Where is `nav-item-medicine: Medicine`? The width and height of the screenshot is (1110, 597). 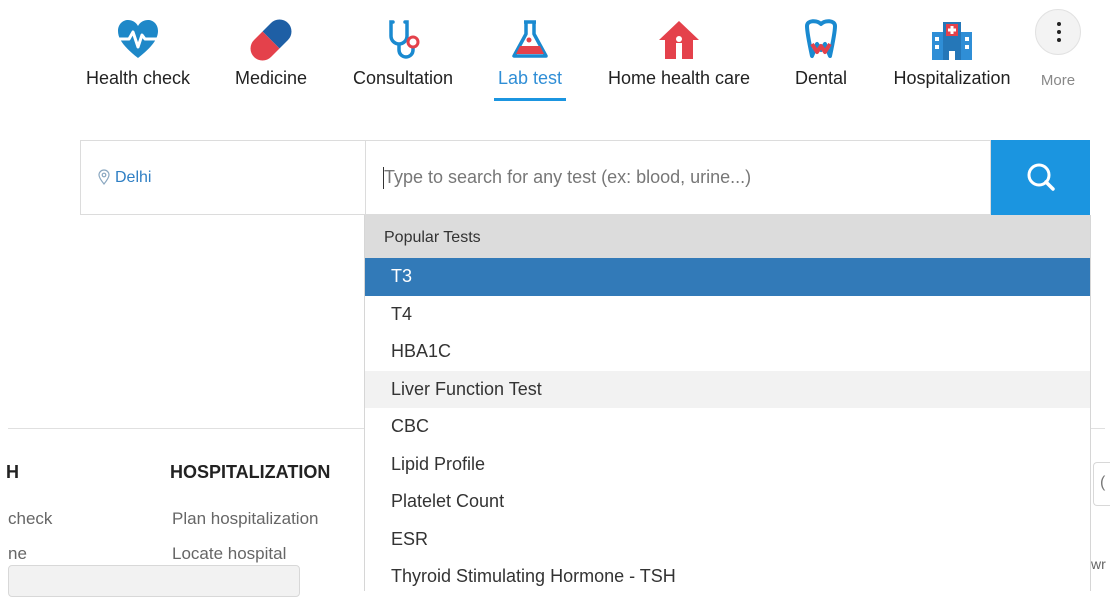
nav-item-medicine: Medicine is located at coordinates (271, 55).